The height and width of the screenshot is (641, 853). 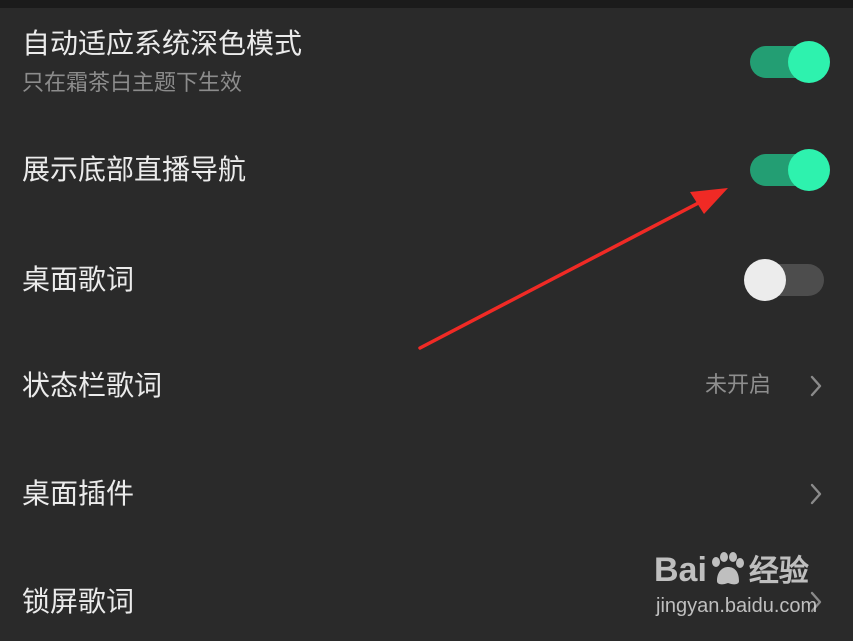 What do you see at coordinates (132, 83) in the screenshot?
I see `setting-subtitle: 只在霜茶白主题下生效` at bounding box center [132, 83].